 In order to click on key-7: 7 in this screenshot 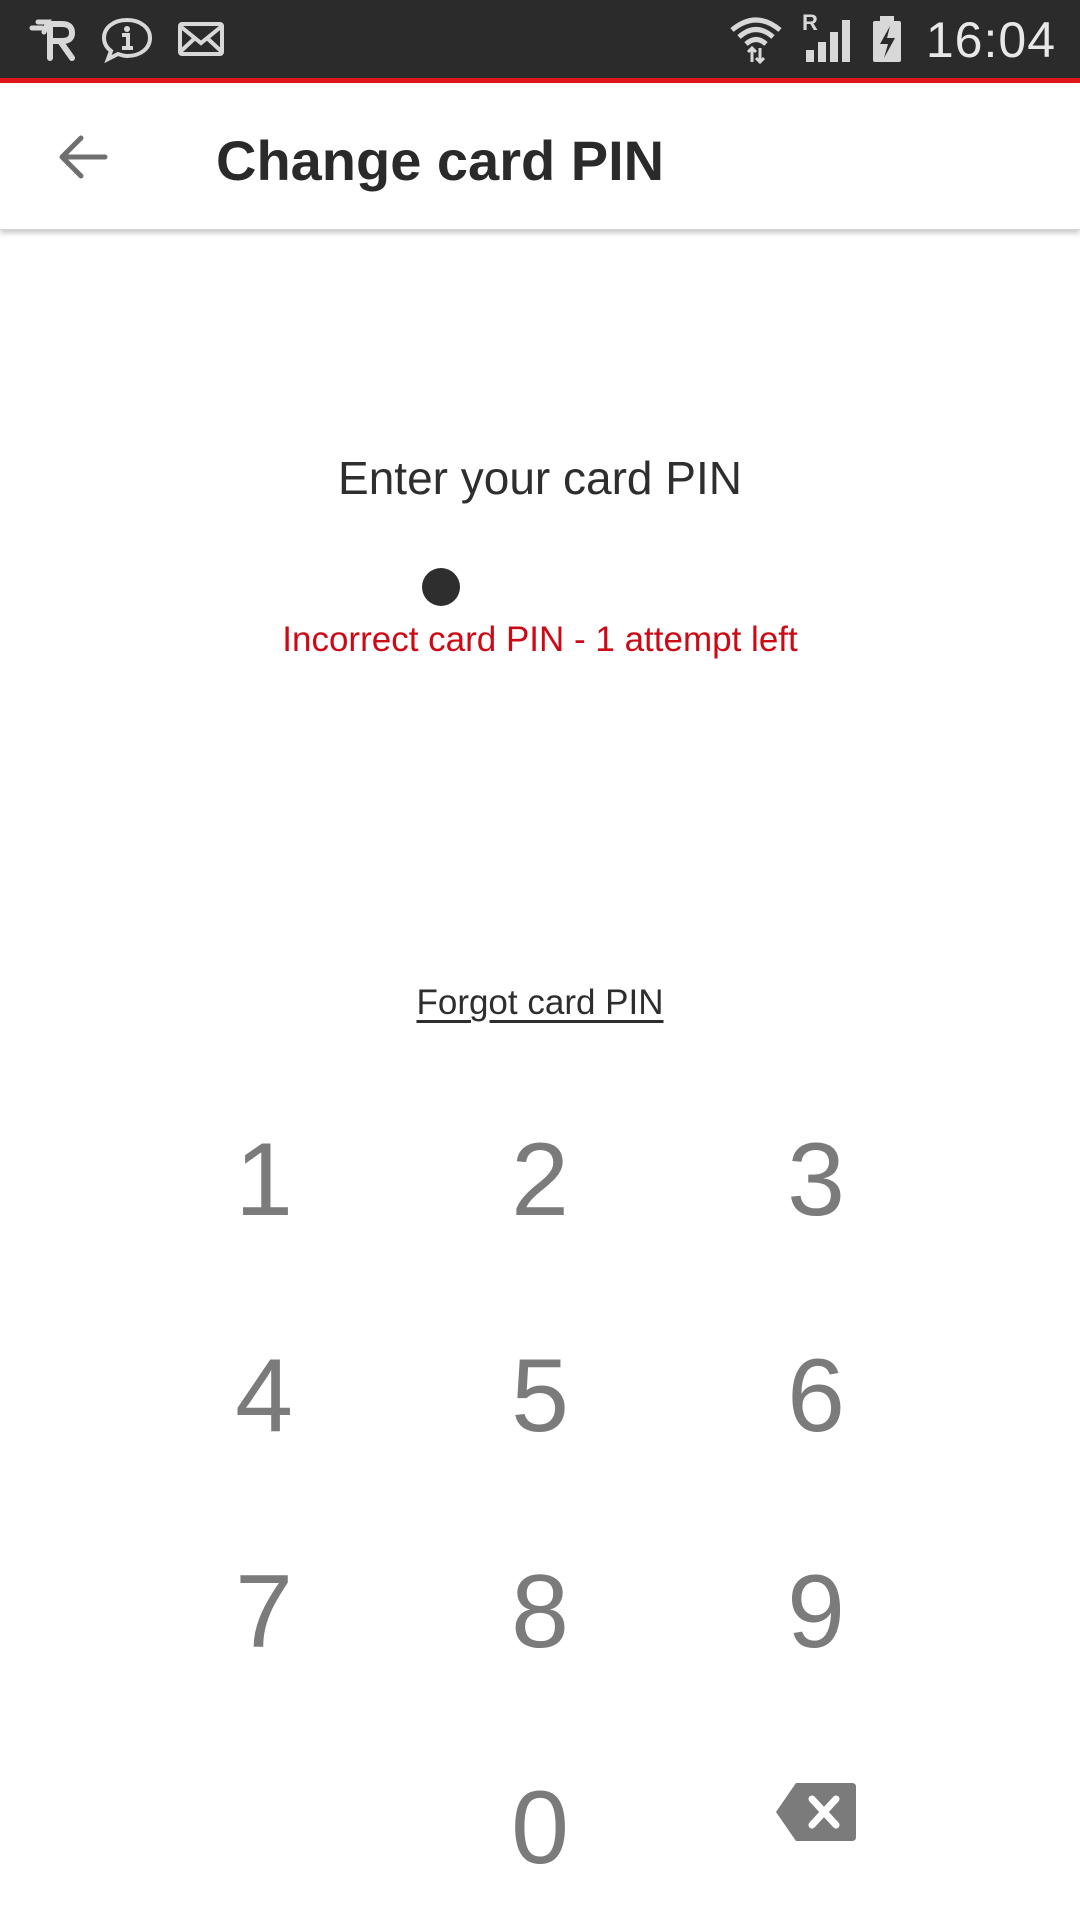, I will do `click(264, 1612)`.